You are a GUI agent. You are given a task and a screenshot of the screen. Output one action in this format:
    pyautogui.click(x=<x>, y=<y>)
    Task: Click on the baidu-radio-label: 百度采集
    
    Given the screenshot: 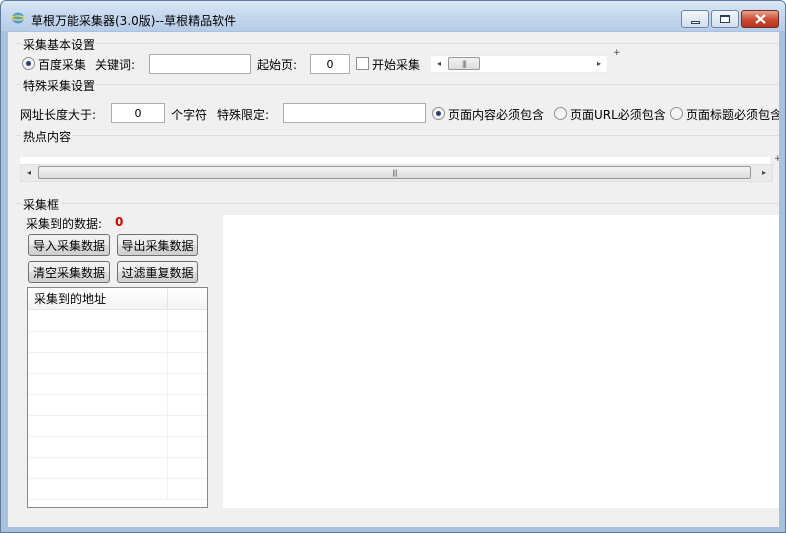 What is the action you would take?
    pyautogui.click(x=62, y=65)
    